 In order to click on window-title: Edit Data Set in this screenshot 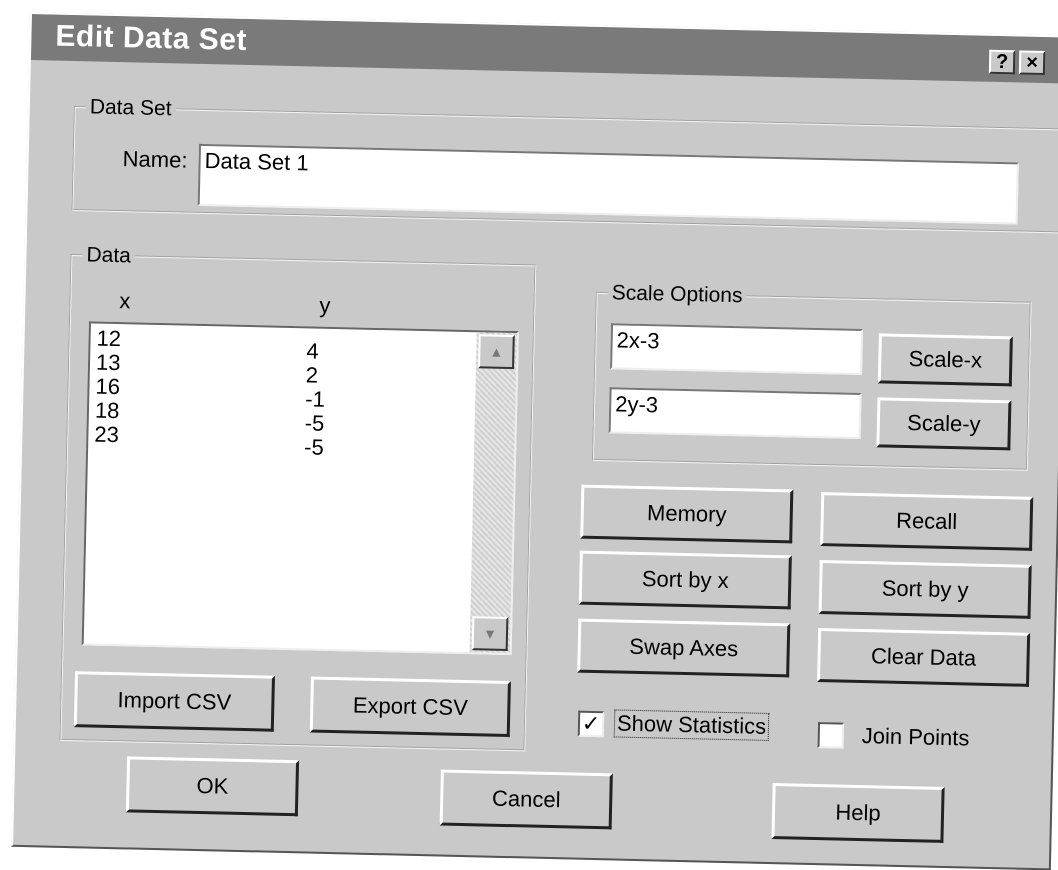, I will do `click(151, 38)`.